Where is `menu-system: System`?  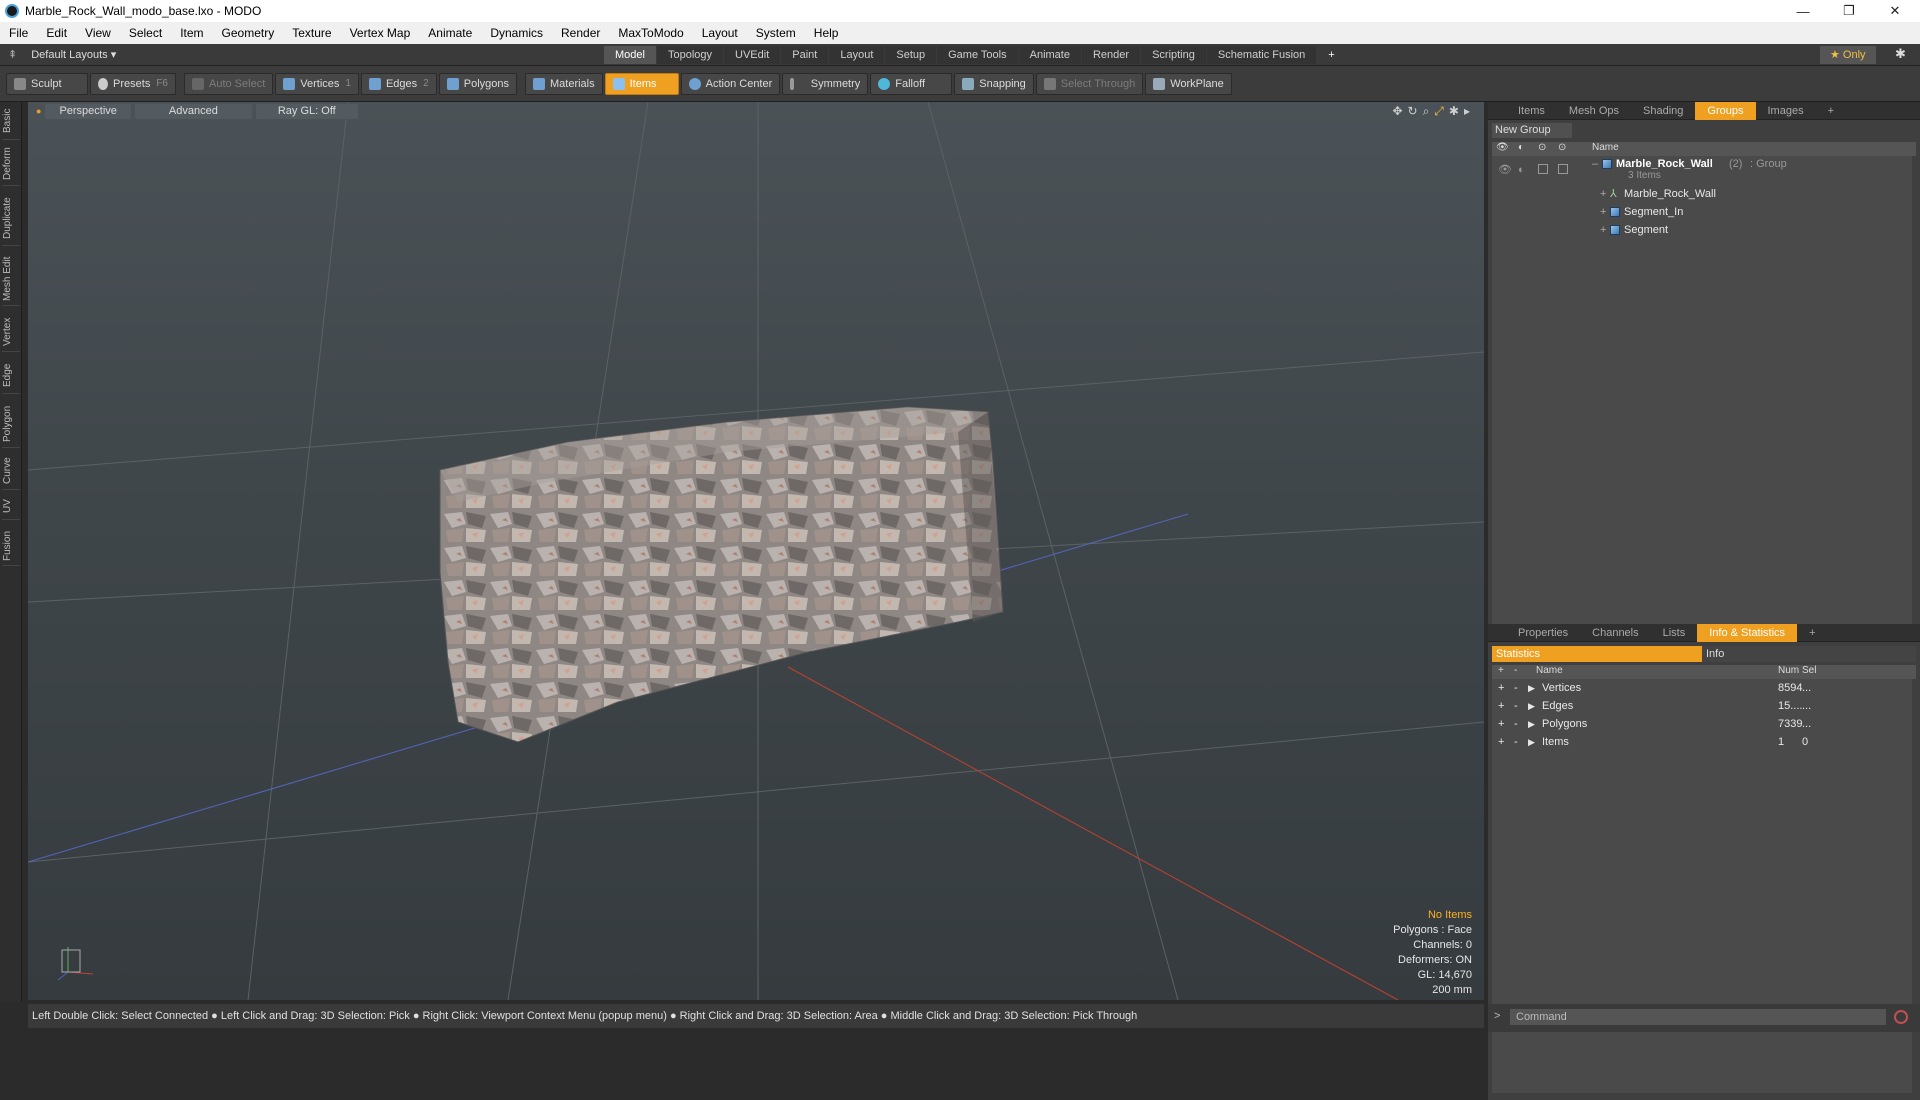 menu-system: System is located at coordinates (776, 33).